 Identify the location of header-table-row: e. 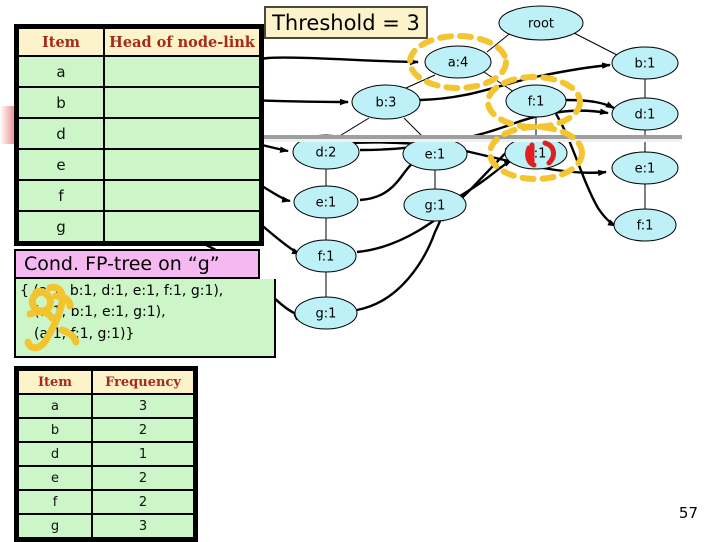
(139, 164).